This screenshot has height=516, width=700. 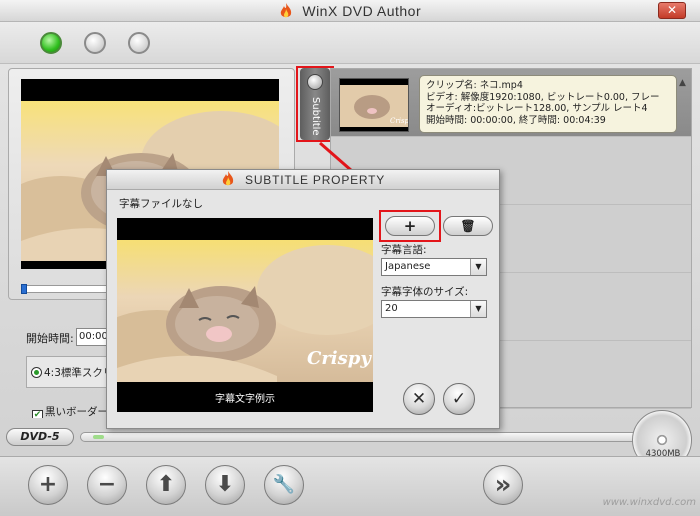 I want to click on dvd-type-selector: DVD-5, so click(x=40, y=437).